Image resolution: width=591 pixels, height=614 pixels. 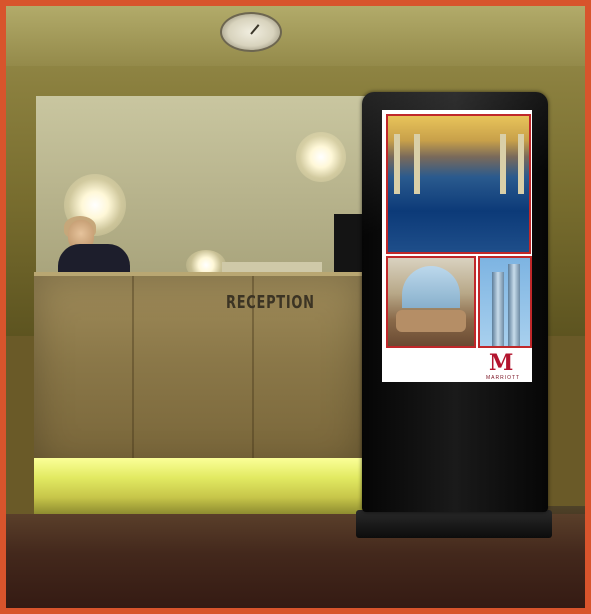 I want to click on wall-clock, so click(x=251, y=32).